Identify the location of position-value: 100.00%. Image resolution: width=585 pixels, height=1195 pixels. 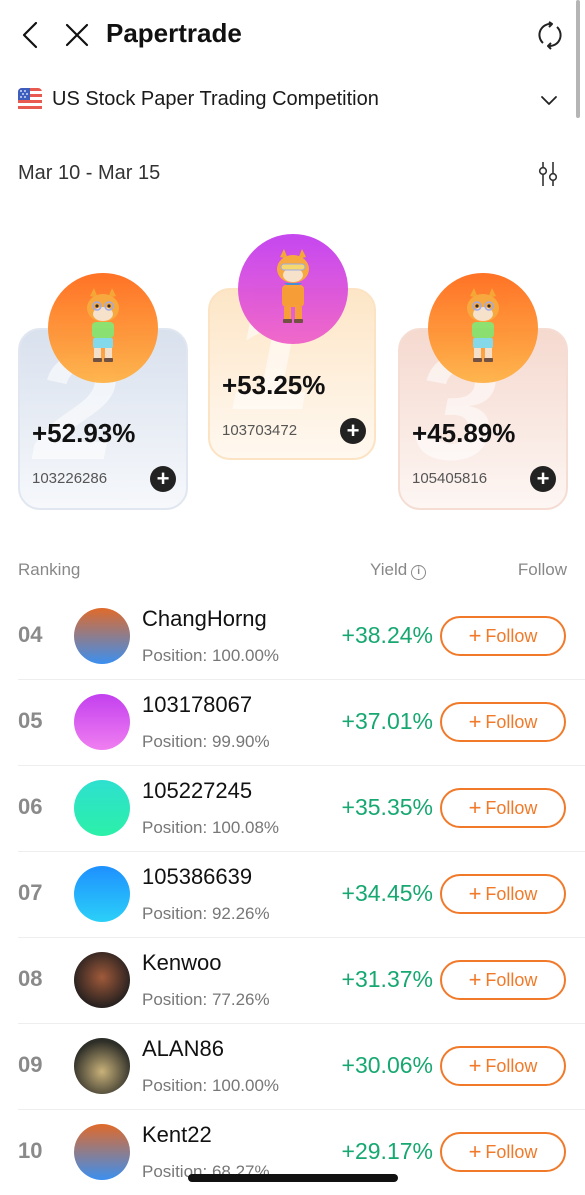
(245, 1085).